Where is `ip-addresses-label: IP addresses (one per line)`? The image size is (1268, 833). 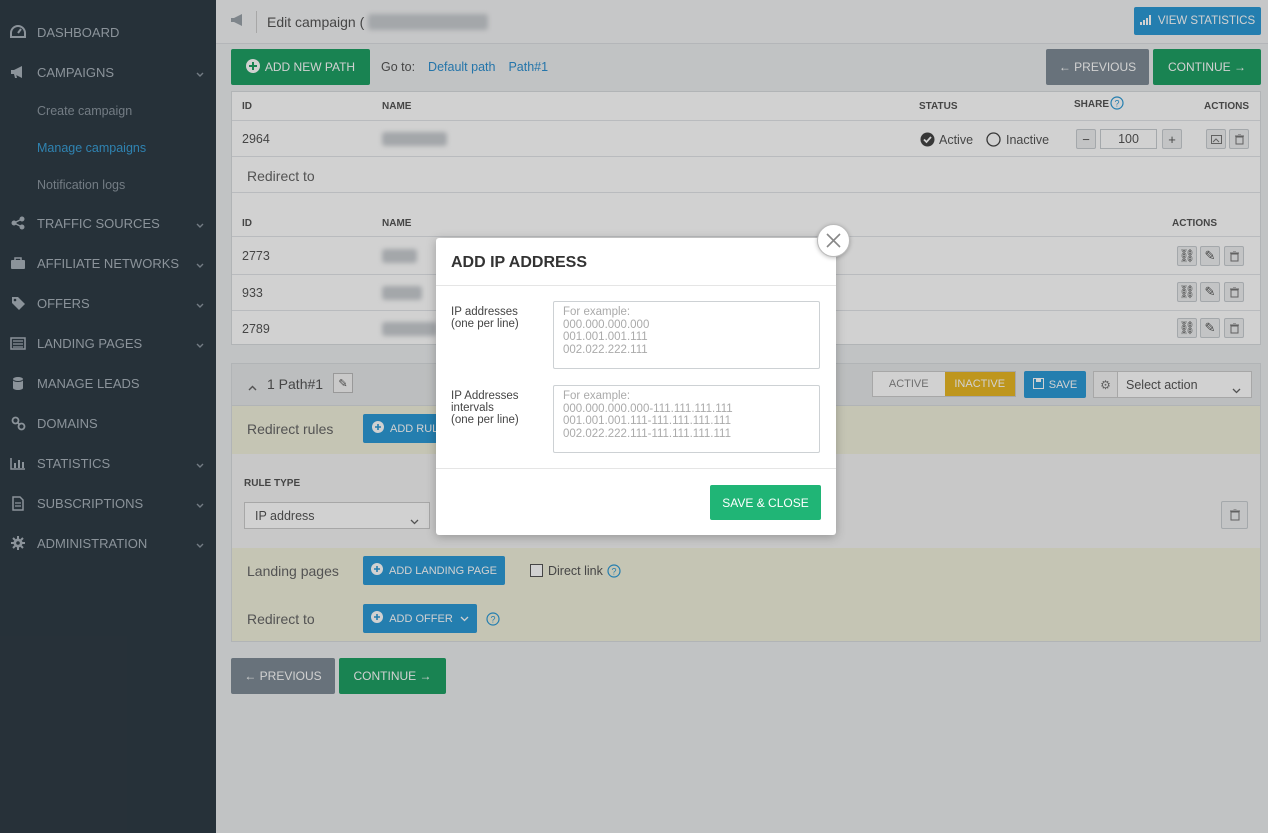
ip-addresses-label: IP addresses (one per line) is located at coordinates (485, 318).